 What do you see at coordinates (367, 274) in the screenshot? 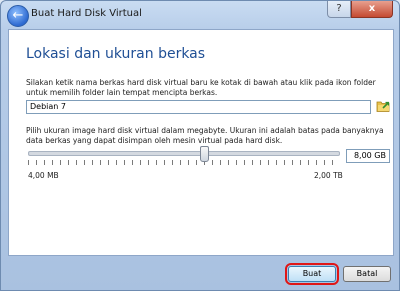
I see `cancel-button: Batal` at bounding box center [367, 274].